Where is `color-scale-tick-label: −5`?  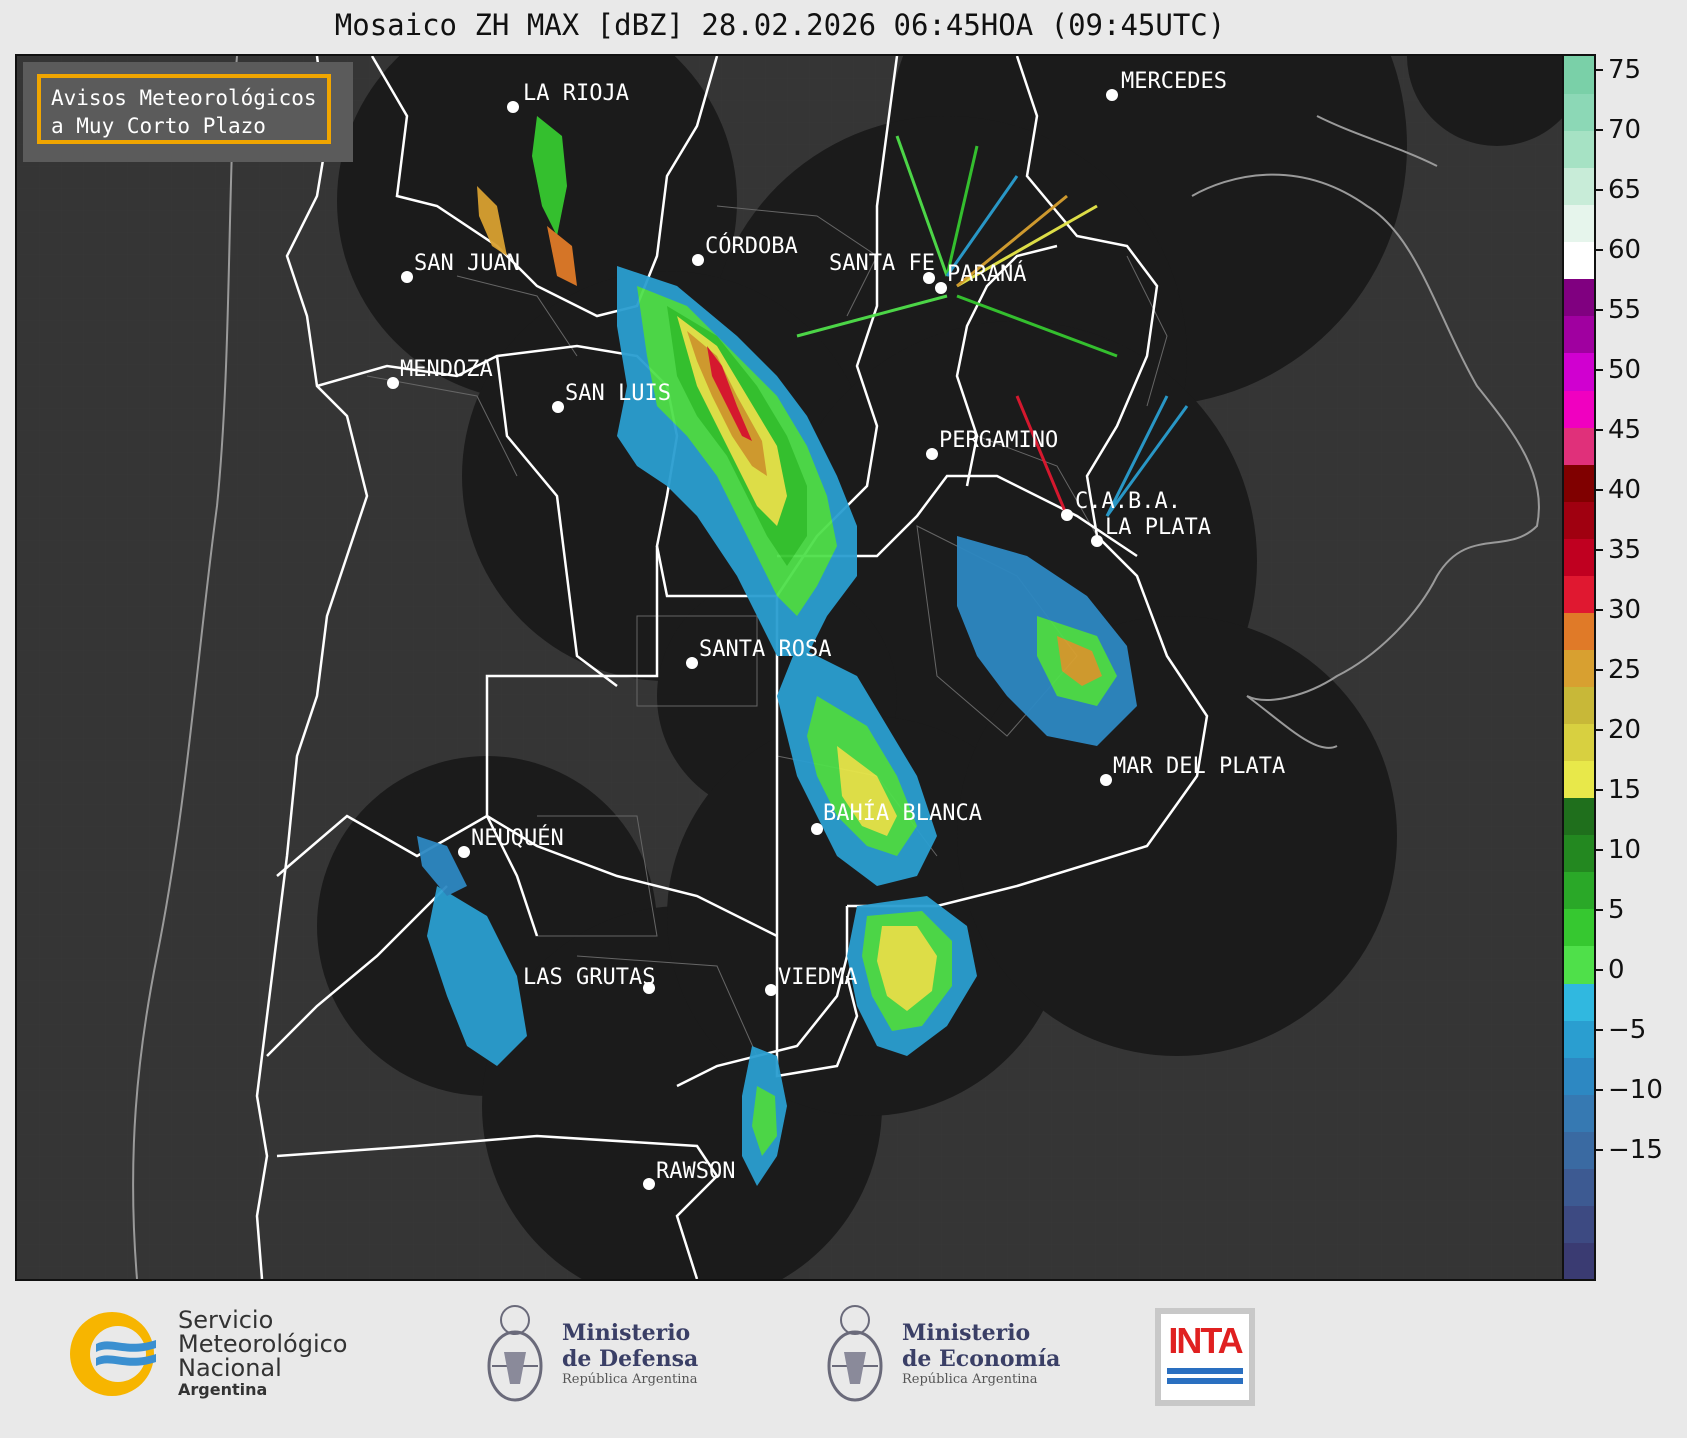 color-scale-tick-label: −5 is located at coordinates (1627, 1030).